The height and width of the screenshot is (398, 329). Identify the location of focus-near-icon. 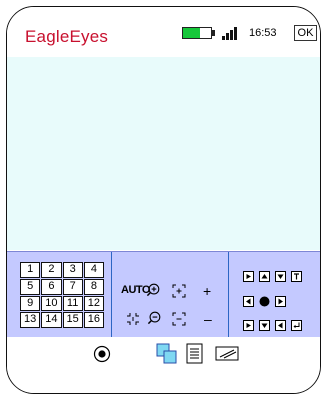
(179, 291).